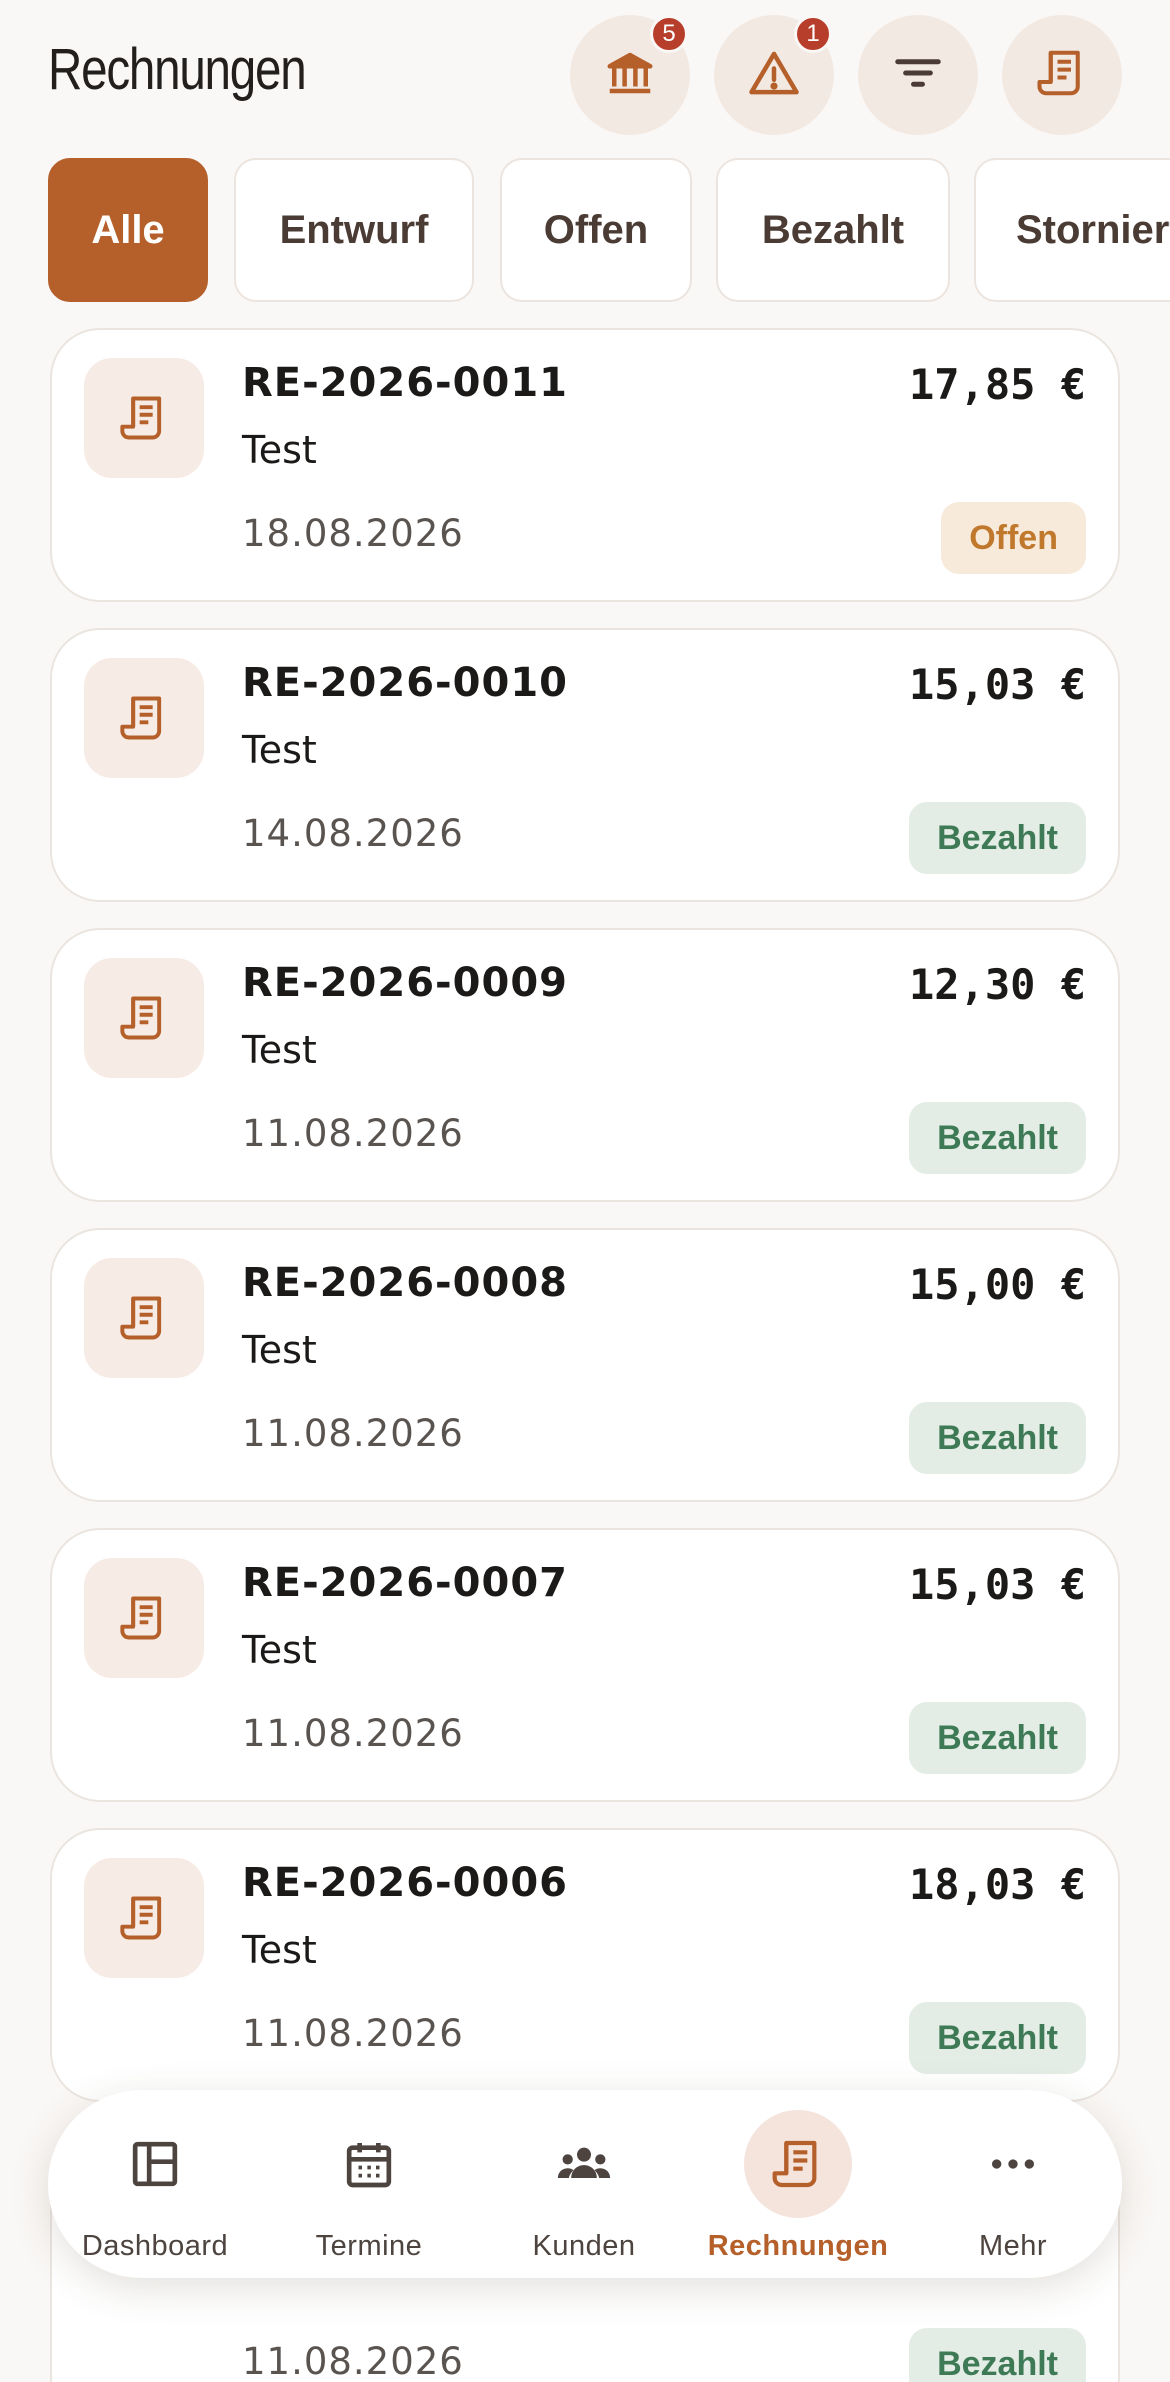 The width and height of the screenshot is (1170, 2382). I want to click on nav-label: Termine, so click(369, 2246).